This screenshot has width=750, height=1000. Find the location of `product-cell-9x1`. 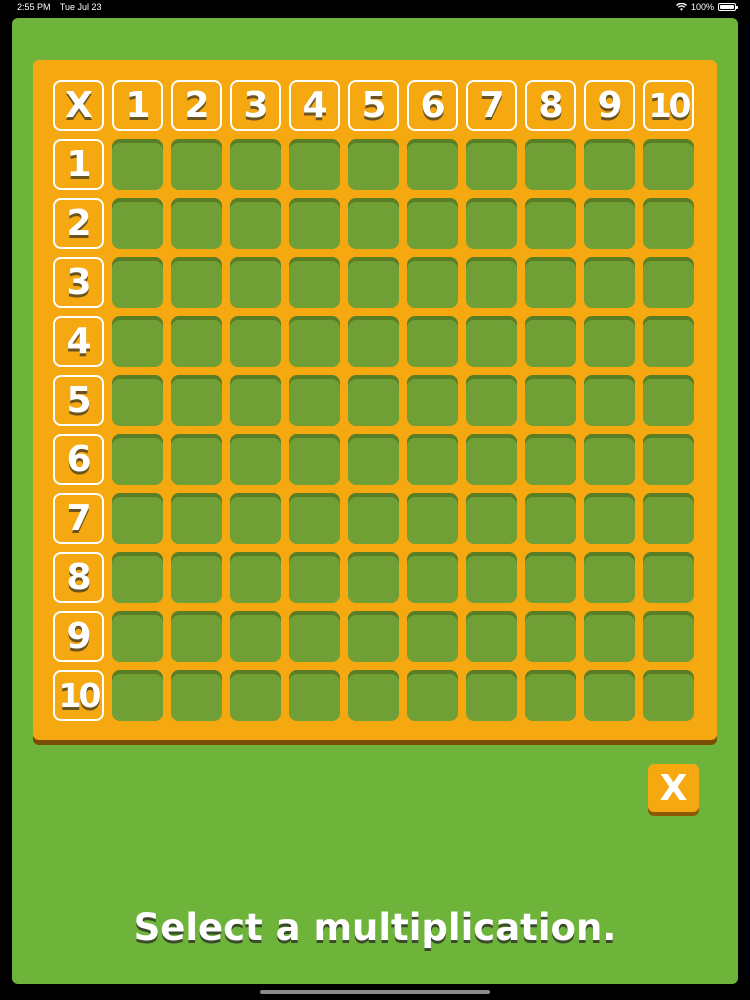

product-cell-9x1 is located at coordinates (137, 636).